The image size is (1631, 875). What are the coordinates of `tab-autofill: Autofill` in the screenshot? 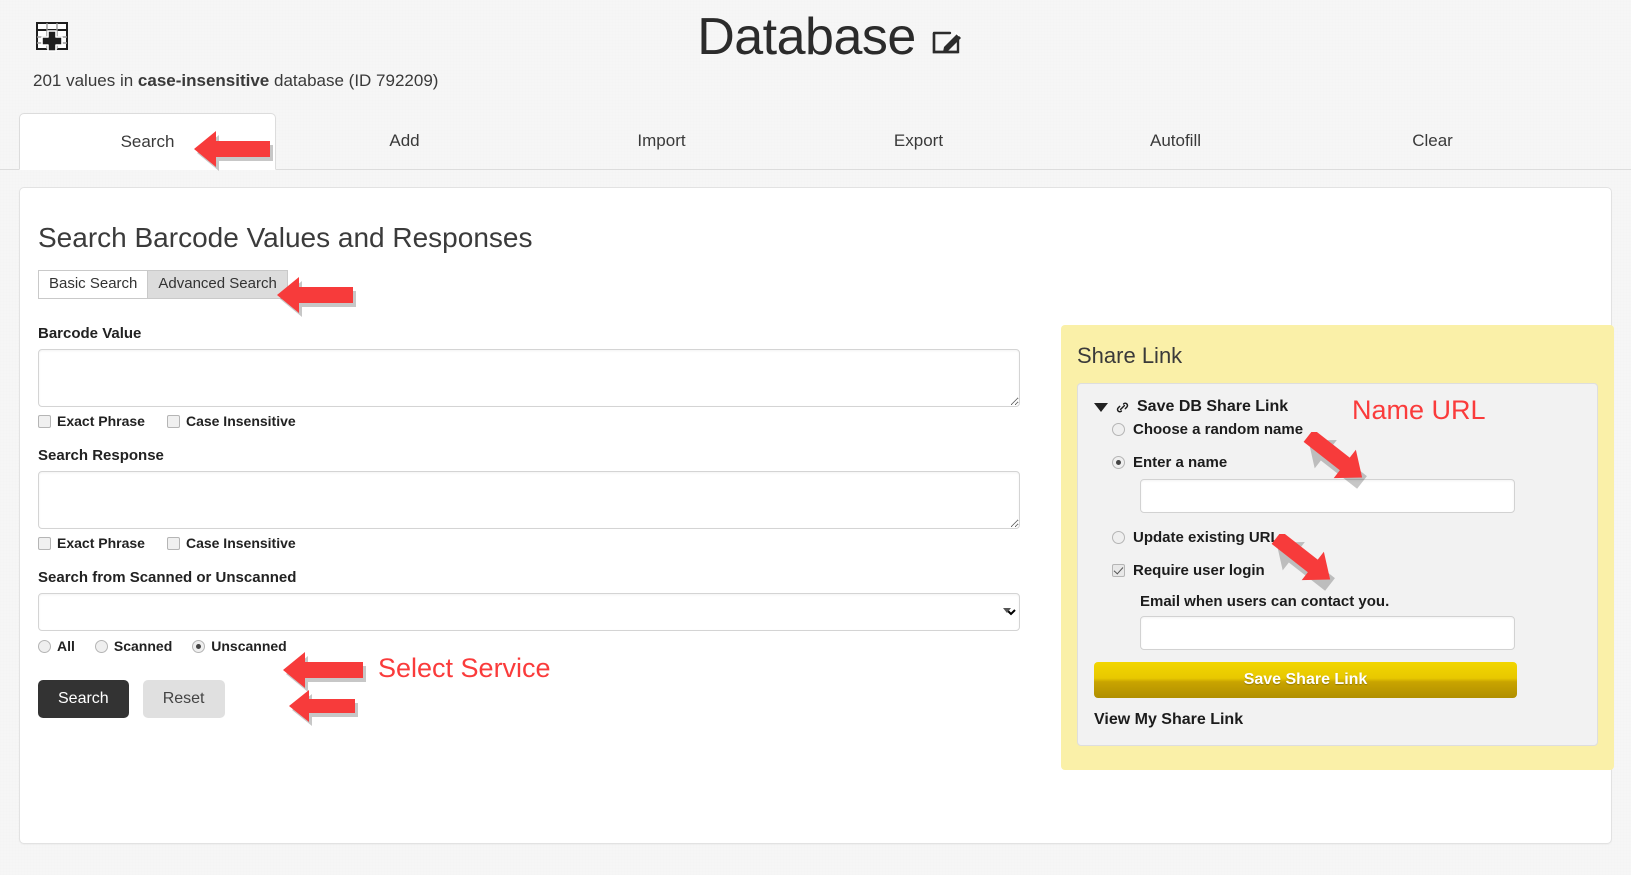 It's located at (1175, 141).